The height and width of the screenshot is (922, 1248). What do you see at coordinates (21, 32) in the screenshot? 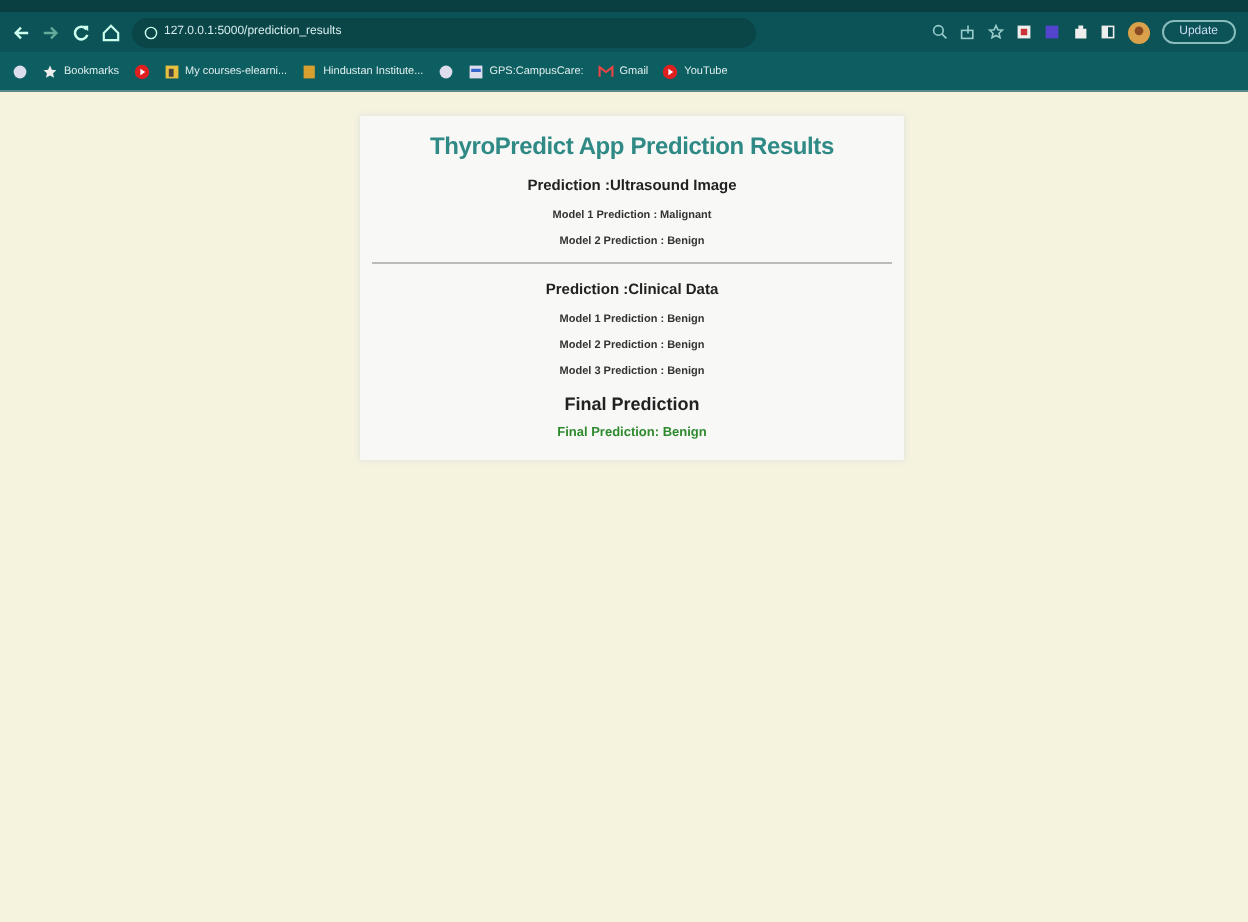
I see `back-icon` at bounding box center [21, 32].